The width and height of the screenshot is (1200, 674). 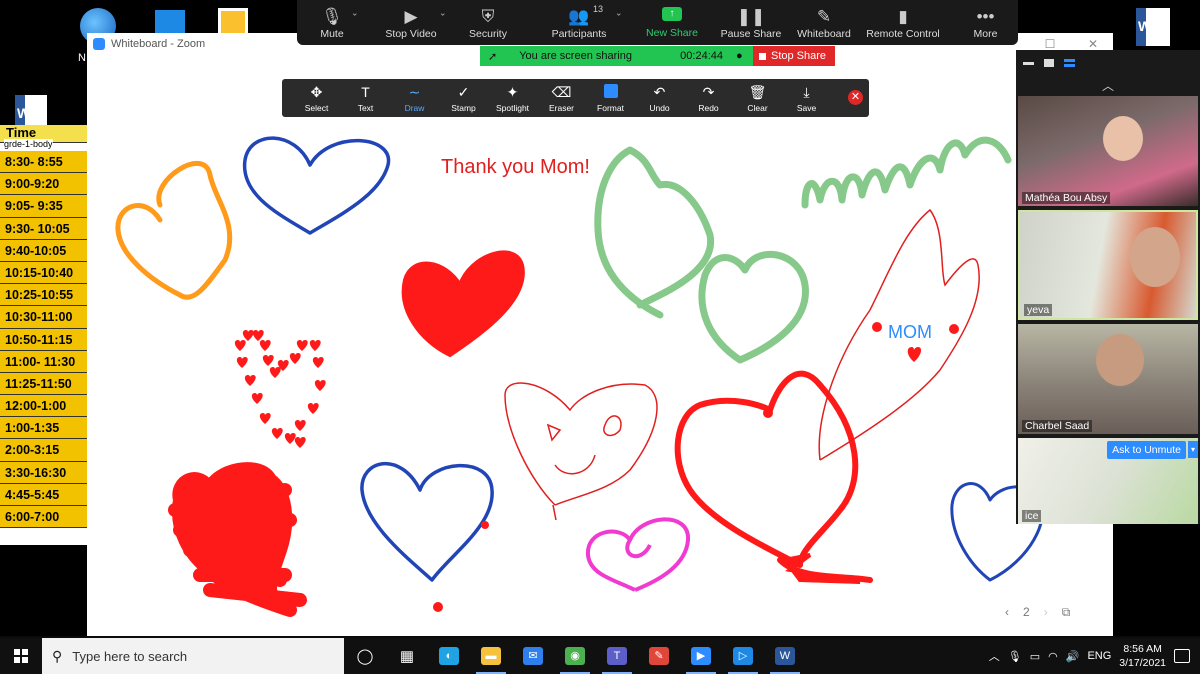 I want to click on tool-save: ⤓ Save, so click(x=806, y=98).